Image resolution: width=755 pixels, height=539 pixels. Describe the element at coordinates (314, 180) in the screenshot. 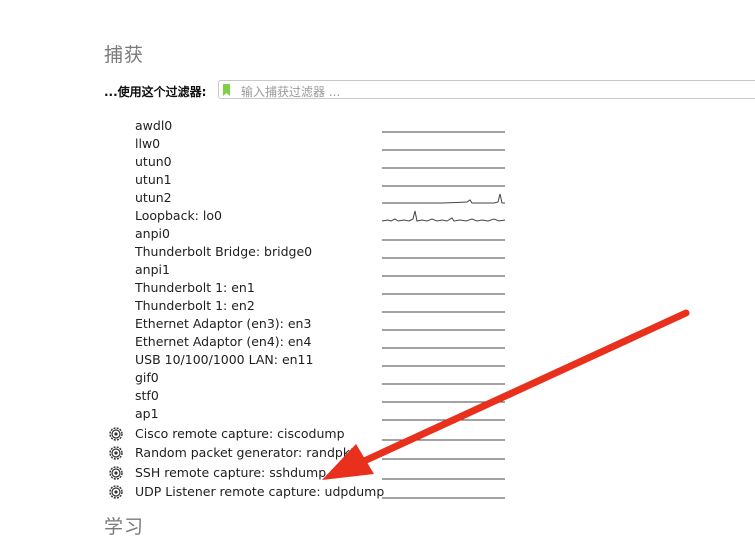

I see `interface-row: utun1` at that location.